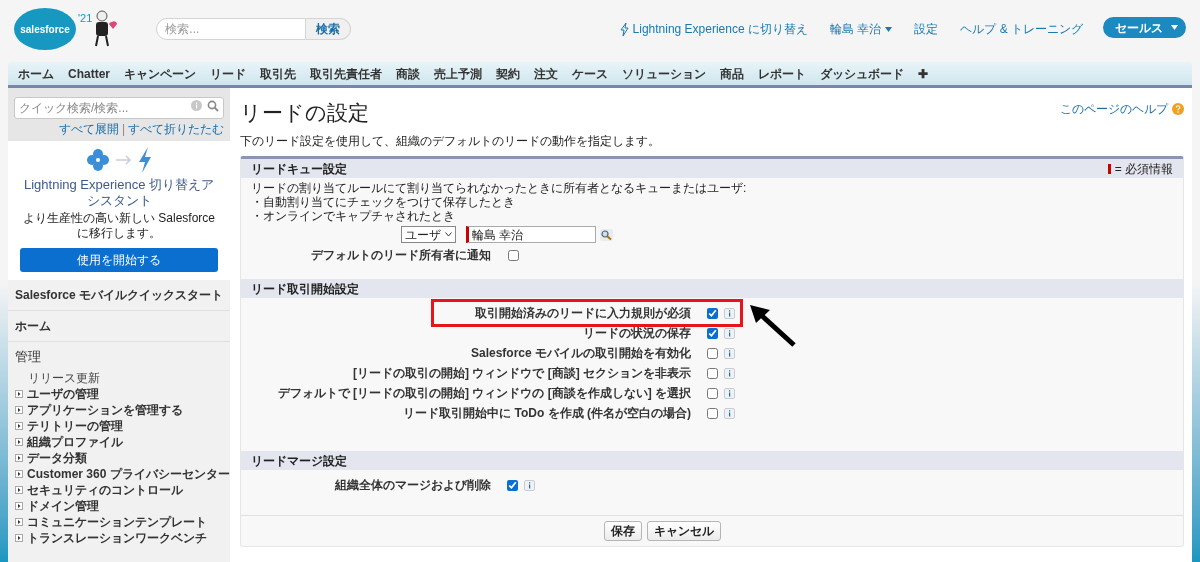  Describe the element at coordinates (122, 473) in the screenshot. I see `sidebar-tree-item: Customer 360 プライバシーセンター` at that location.